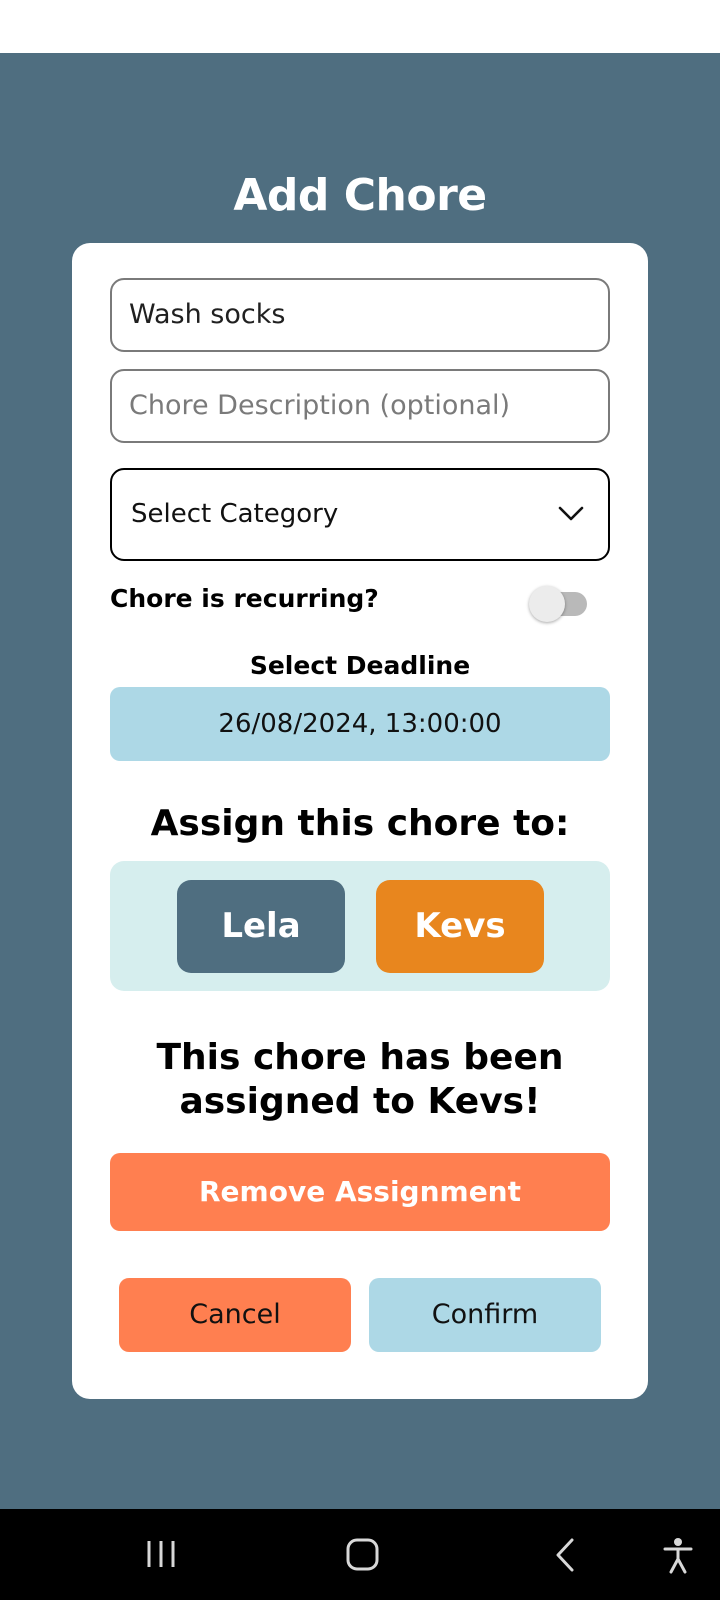 This screenshot has width=720, height=1600. What do you see at coordinates (363, 1555) in the screenshot?
I see `home-icon` at bounding box center [363, 1555].